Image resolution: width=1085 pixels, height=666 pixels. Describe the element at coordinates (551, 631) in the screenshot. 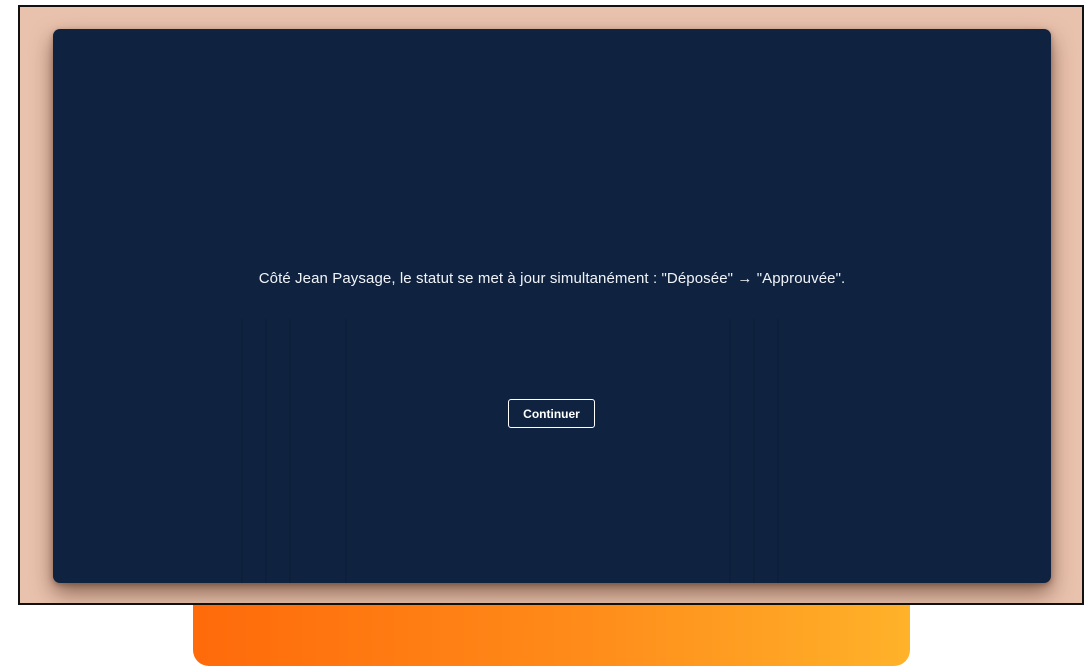

I see `orange-accent-bar` at that location.